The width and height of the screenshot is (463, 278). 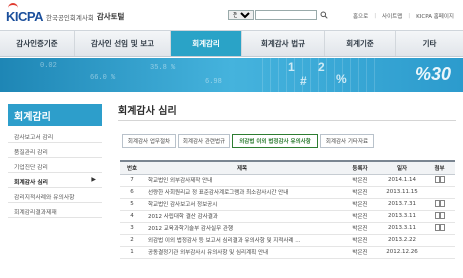 What do you see at coordinates (287, 120) in the screenshot?
I see `title-divider` at bounding box center [287, 120].